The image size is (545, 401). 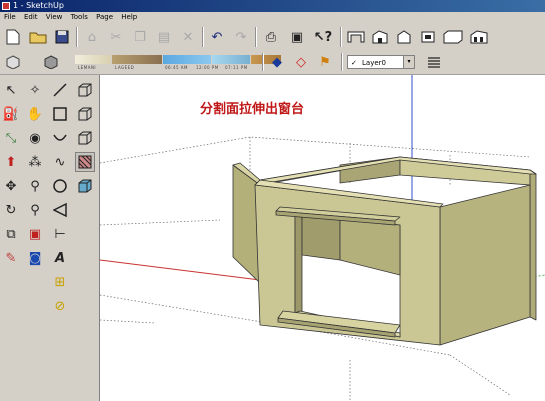 What do you see at coordinates (217, 37) in the screenshot?
I see `undo-icon: ↶` at bounding box center [217, 37].